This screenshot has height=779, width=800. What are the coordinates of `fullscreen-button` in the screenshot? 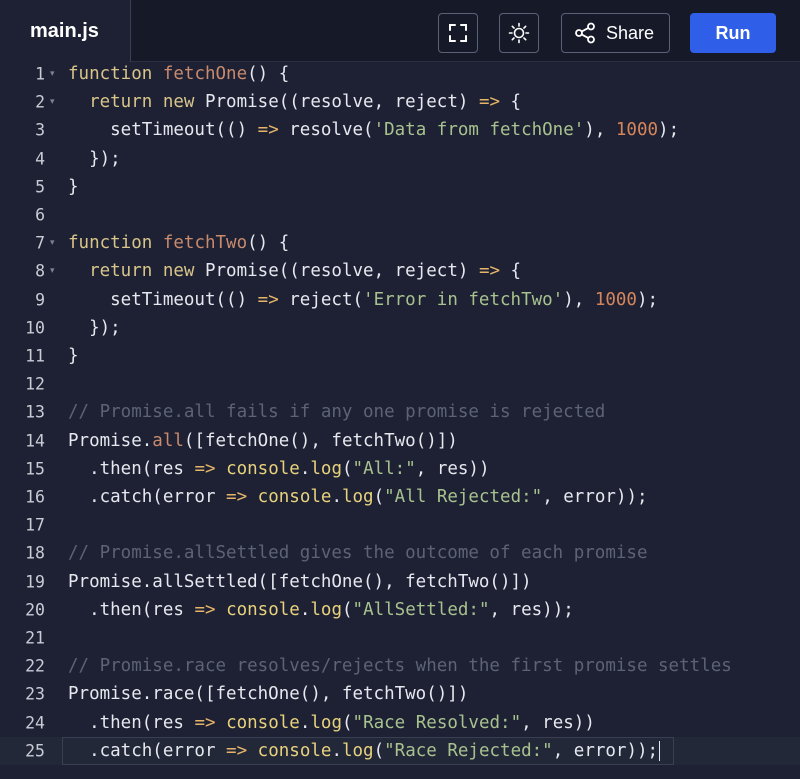 It's located at (458, 33).